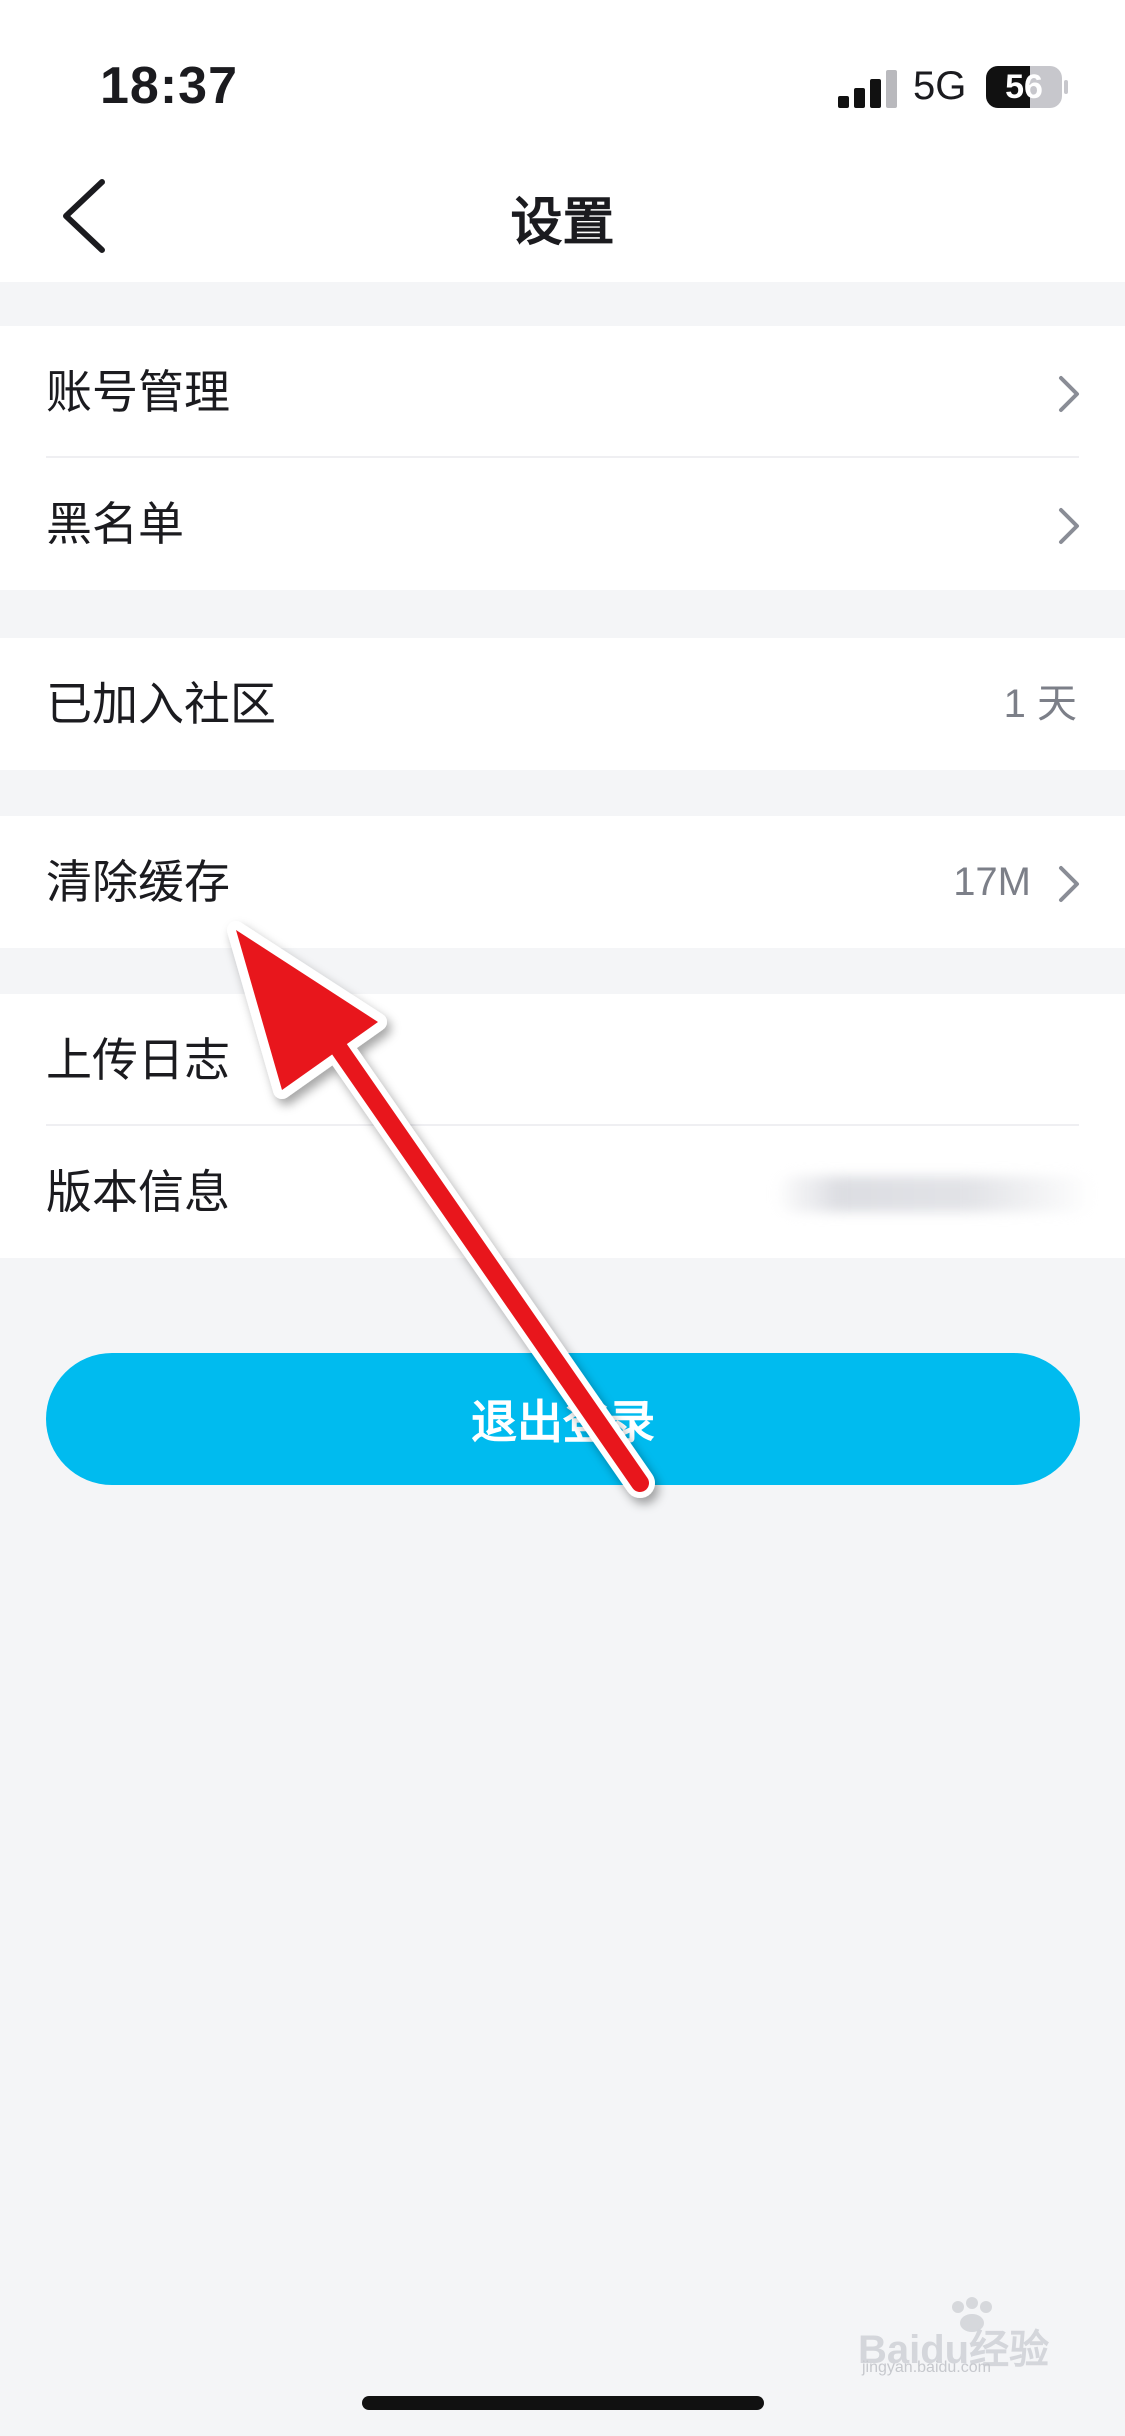 The width and height of the screenshot is (1125, 2436). I want to click on network-type: 5G, so click(940, 86).